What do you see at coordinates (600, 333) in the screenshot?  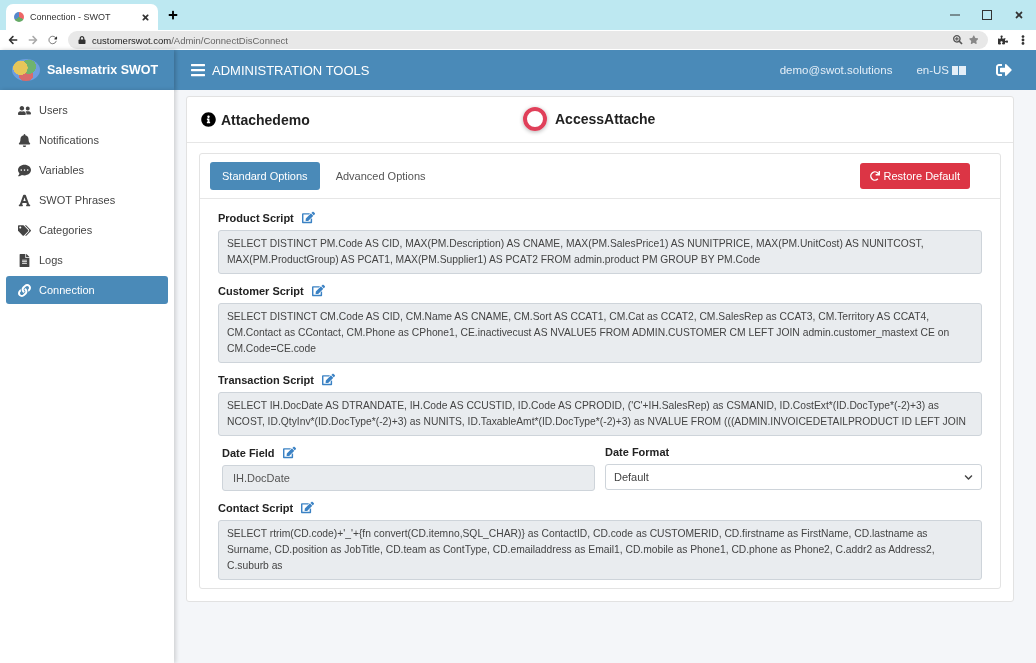 I see `script-field: SELECT DISTINCT CM.Code AS CID, CM.Name AS CNAME, CM.Sort AS CCAT1, CM.Cat as CCAT2, CM.SalesRep as CCAT3, CM.Territory AS CCAT4, CM.Contact as CContact, CM.Phone as CPhone1, CE.inactivecust AS NVALUE5 FROM ADMIN.CUSTOMER CM LEFT JOIN admin.customer_mastext CE on CM.Code=CE.code` at bounding box center [600, 333].